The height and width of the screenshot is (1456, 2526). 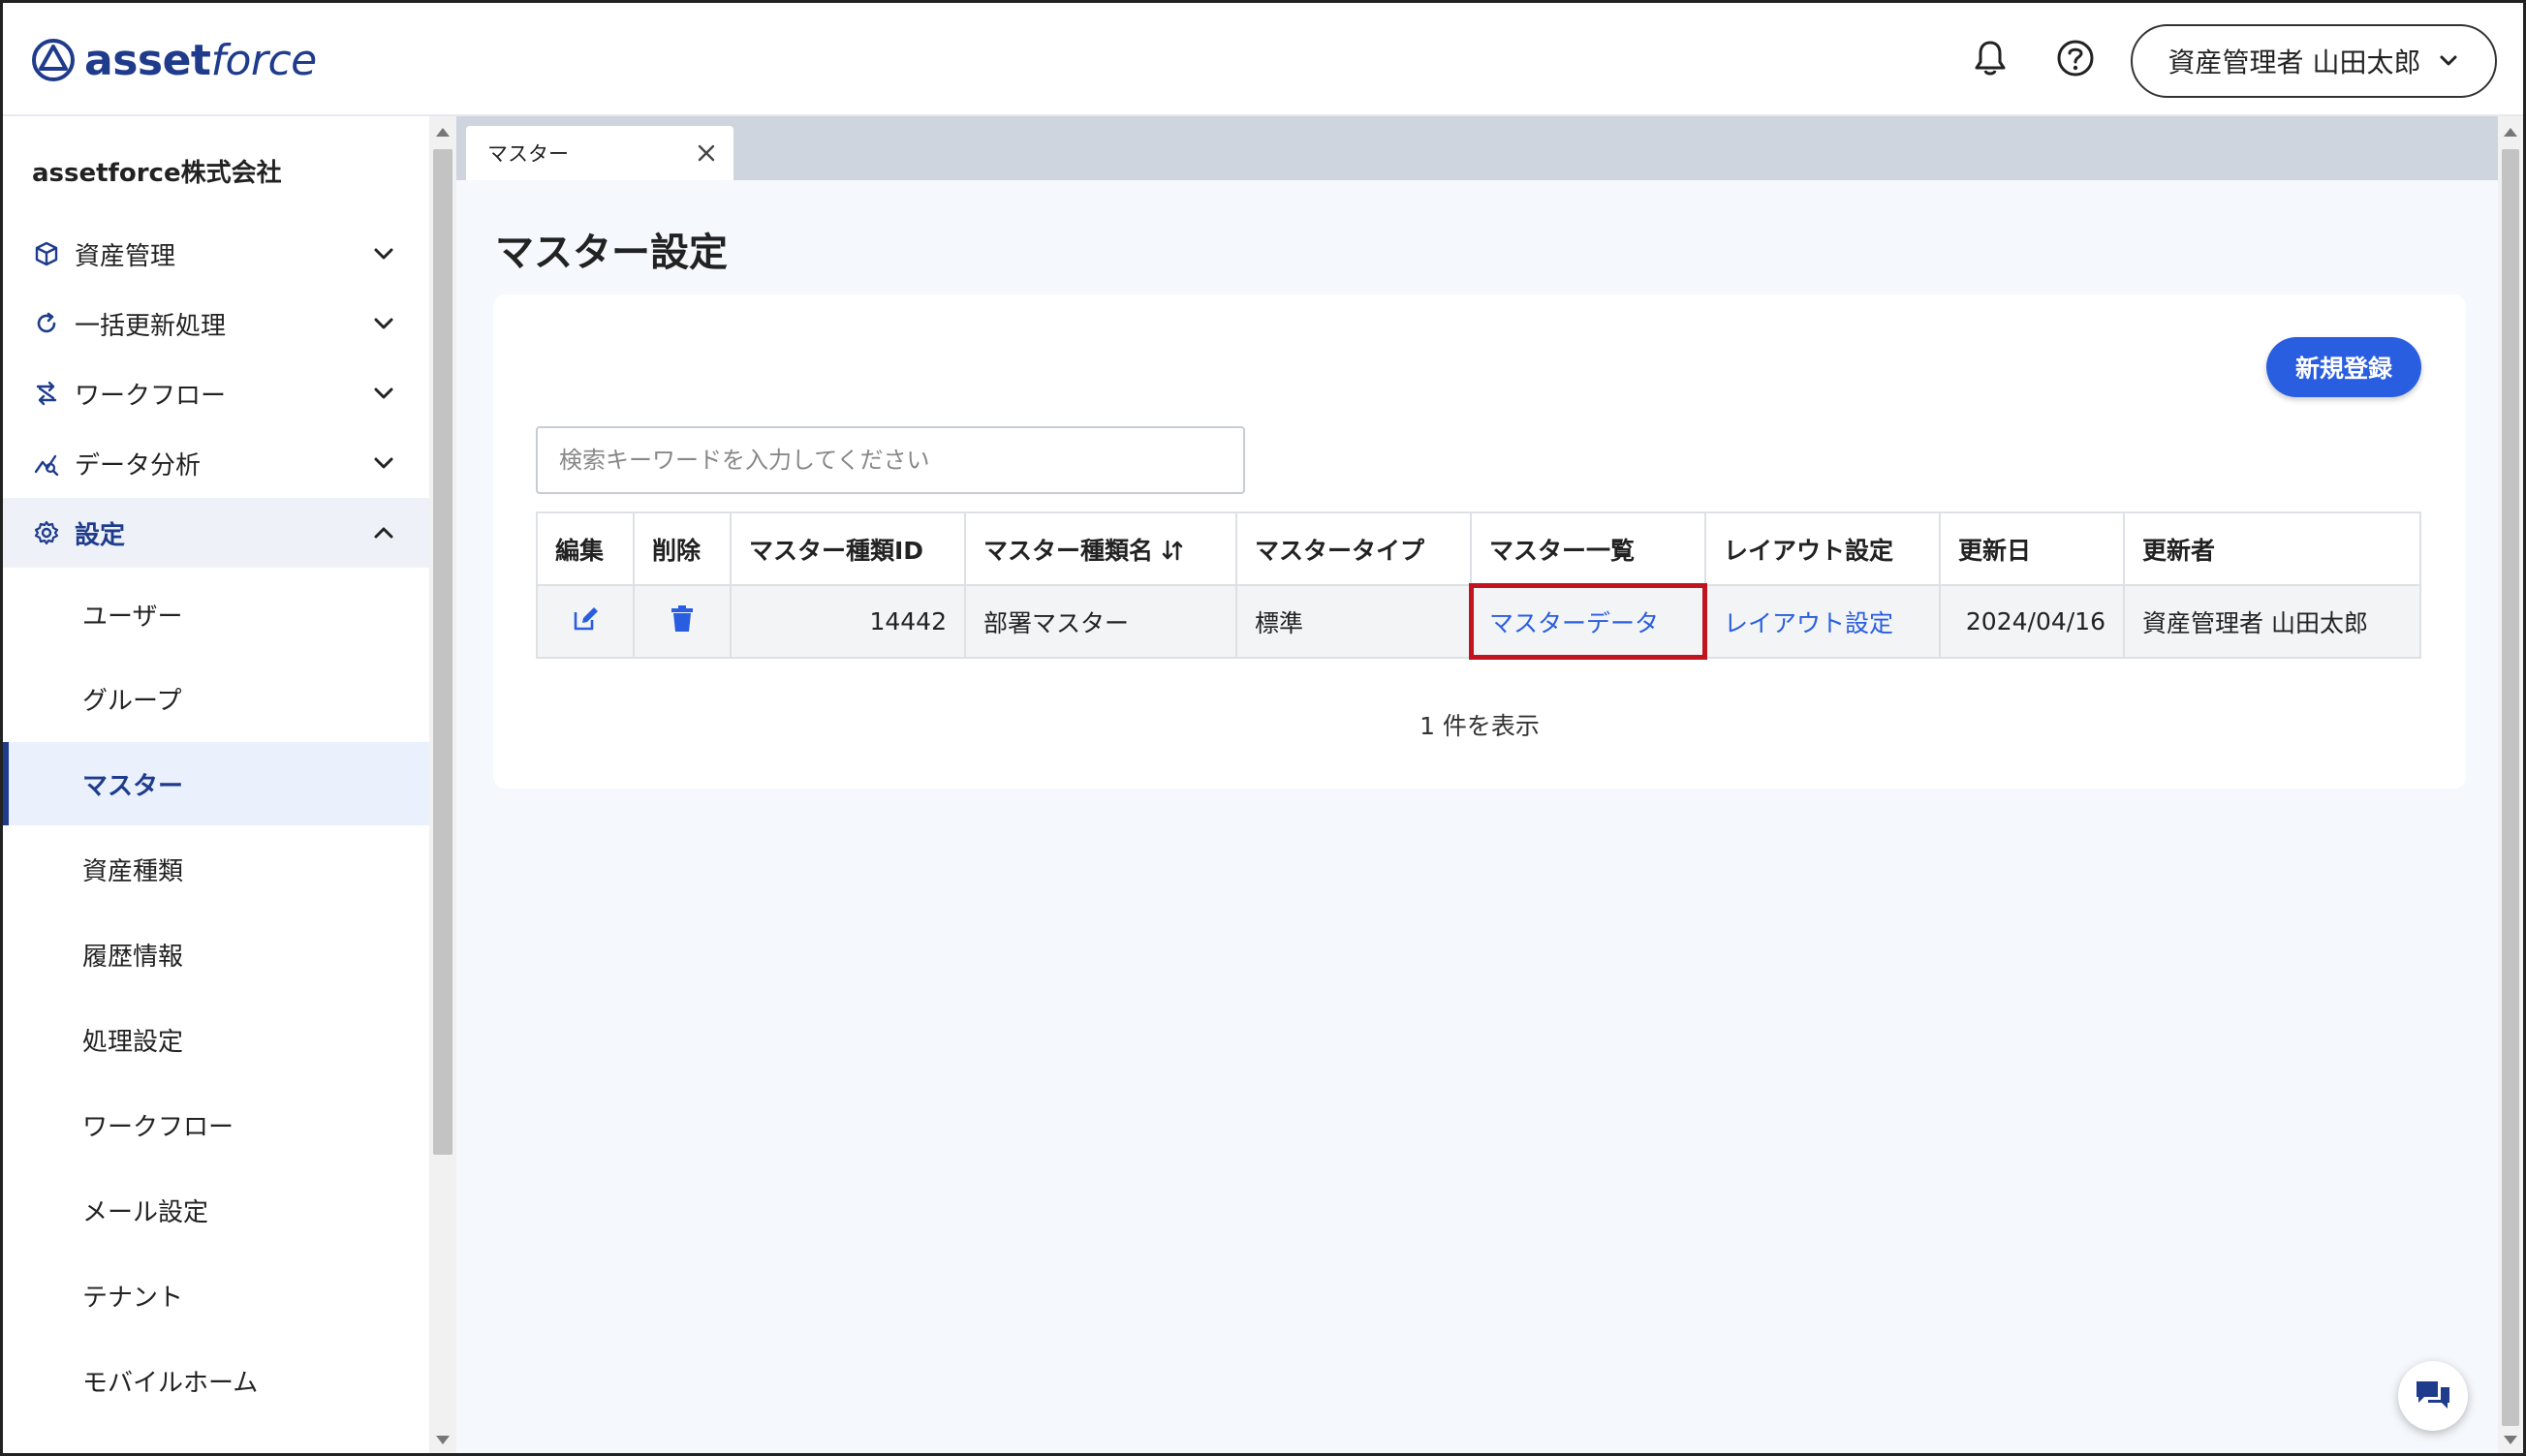 I want to click on notification-bell-icon, so click(x=1990, y=58).